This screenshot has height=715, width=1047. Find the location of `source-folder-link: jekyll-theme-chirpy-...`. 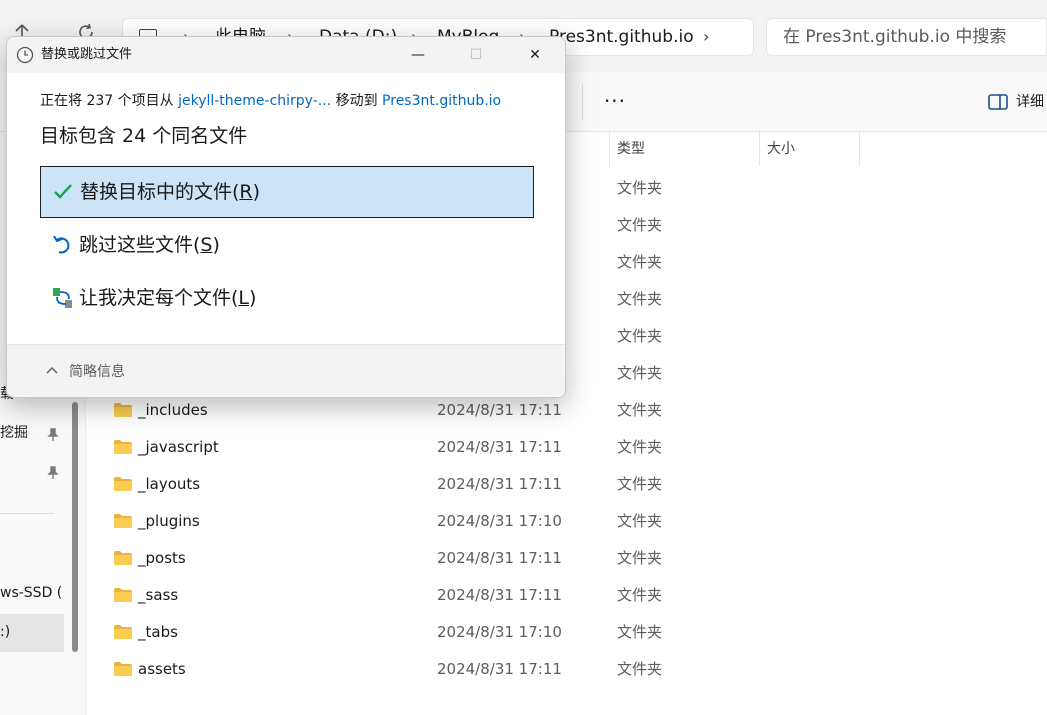

source-folder-link: jekyll-theme-chirpy-... is located at coordinates (254, 101).